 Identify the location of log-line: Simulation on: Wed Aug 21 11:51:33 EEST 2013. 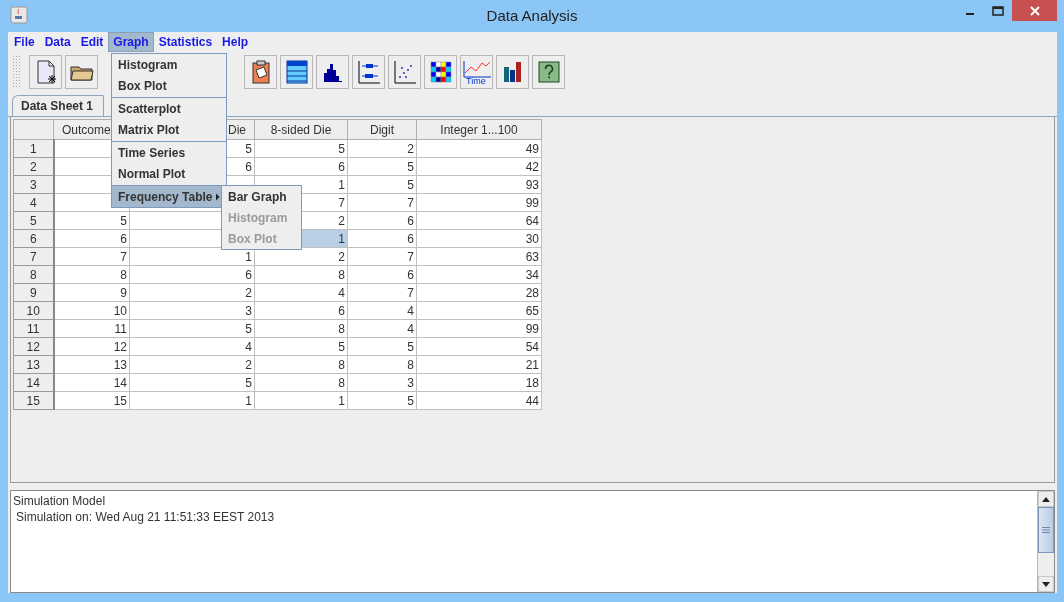
(145, 517).